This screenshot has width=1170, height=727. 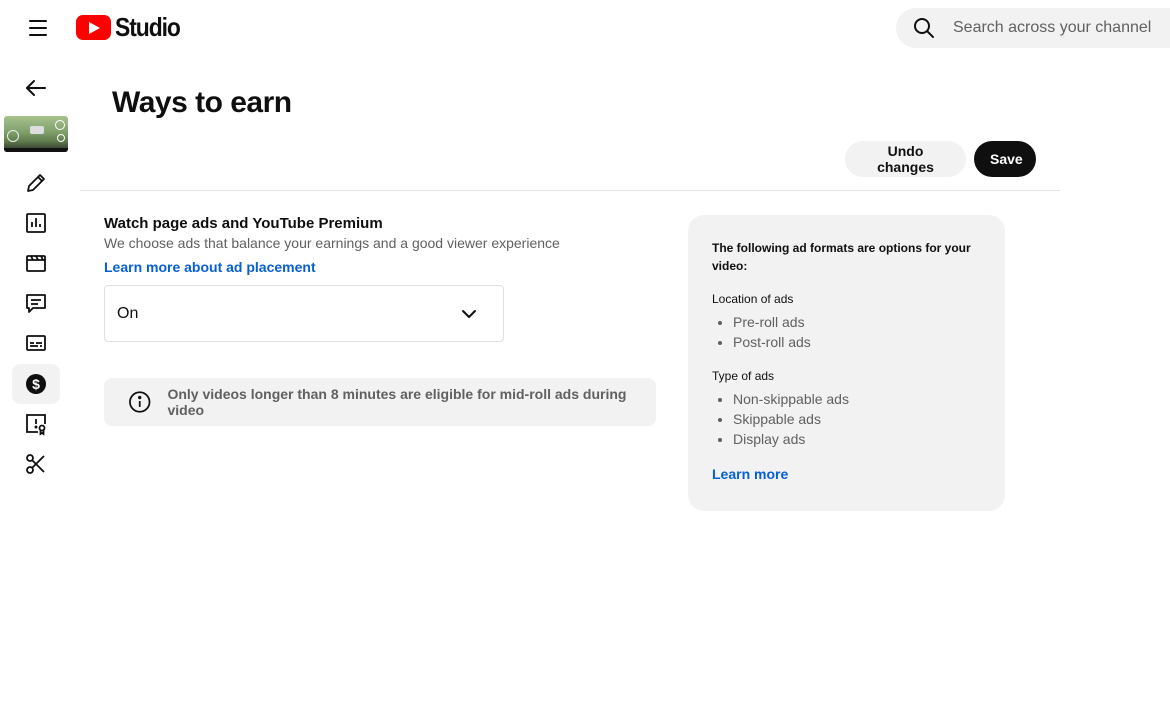 I want to click on youtube-play-icon, so click(x=93, y=27).